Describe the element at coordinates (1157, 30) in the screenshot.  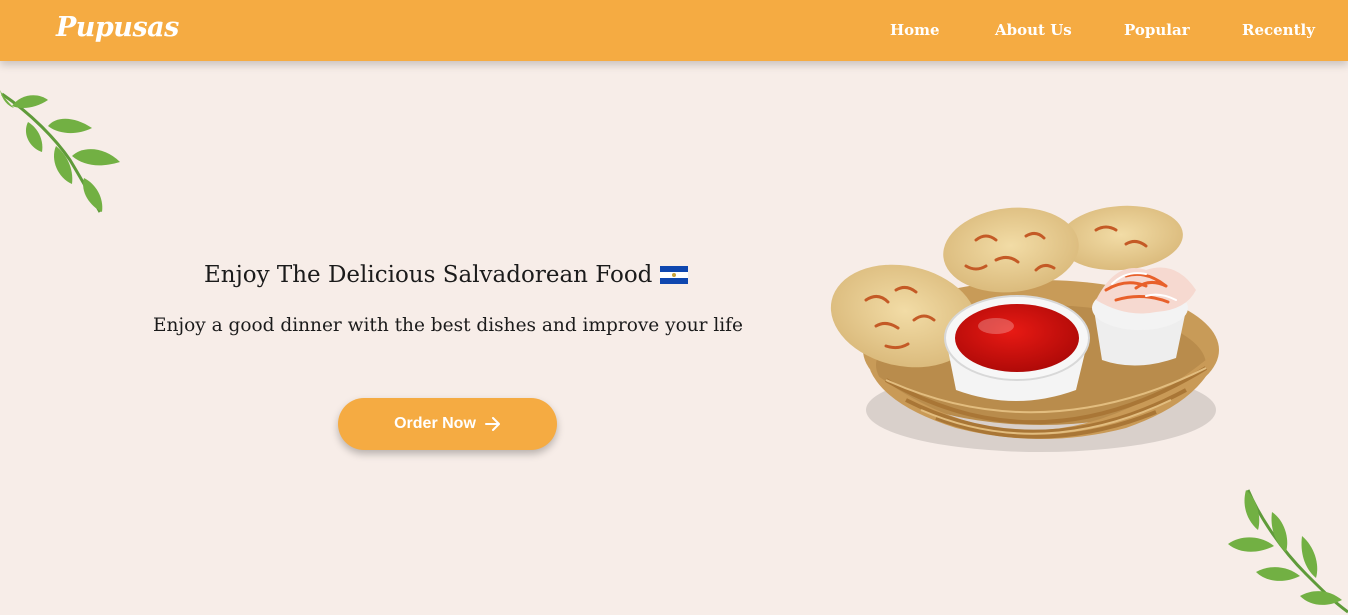
I see `nav-popular: Popular` at that location.